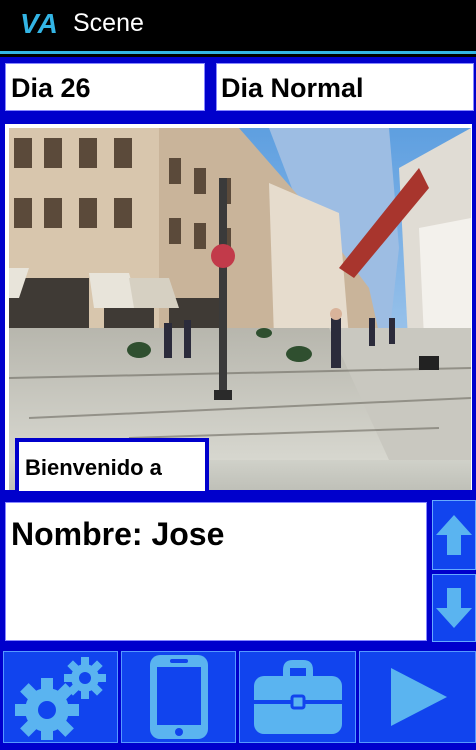 This screenshot has width=476, height=750. I want to click on welcome-label: Bienvenido a, so click(93, 467).